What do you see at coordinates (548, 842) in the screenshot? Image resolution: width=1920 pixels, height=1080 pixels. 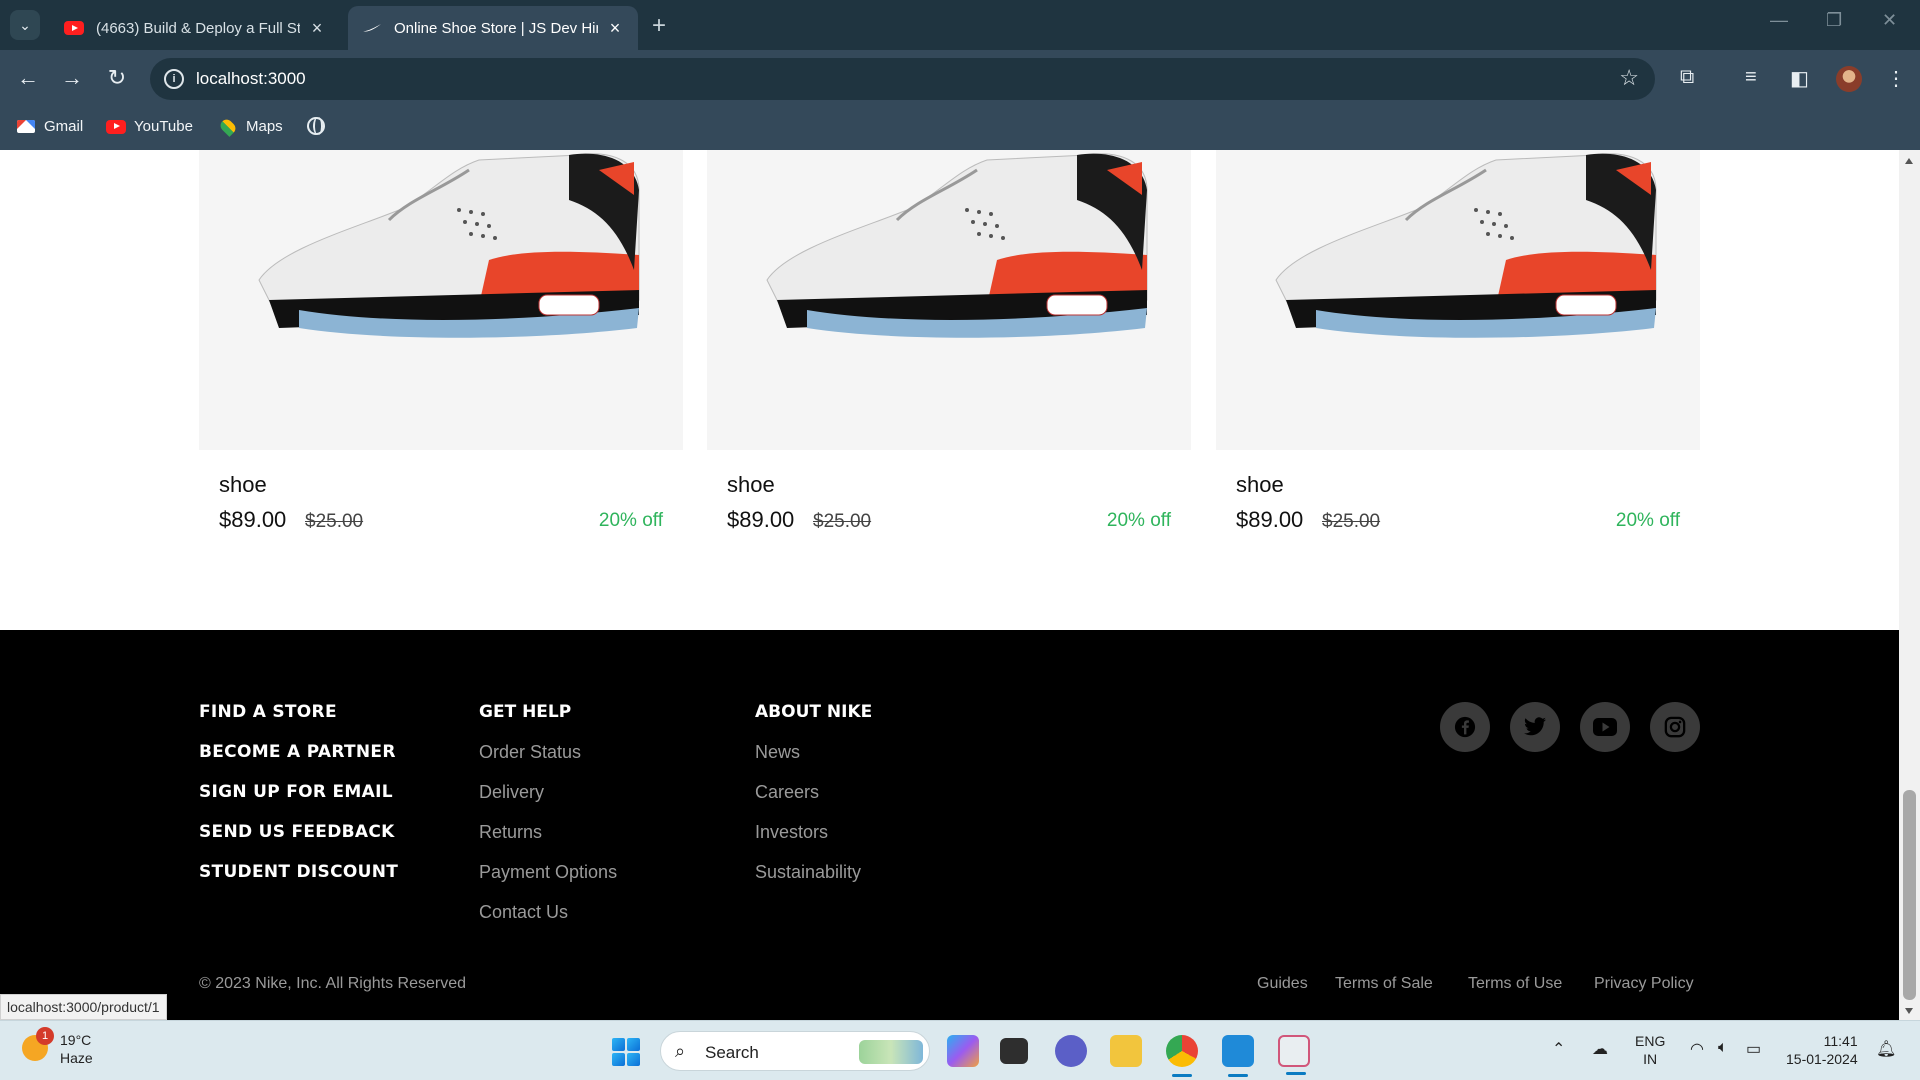 I see `footer-link-returns: Returns` at bounding box center [548, 842].